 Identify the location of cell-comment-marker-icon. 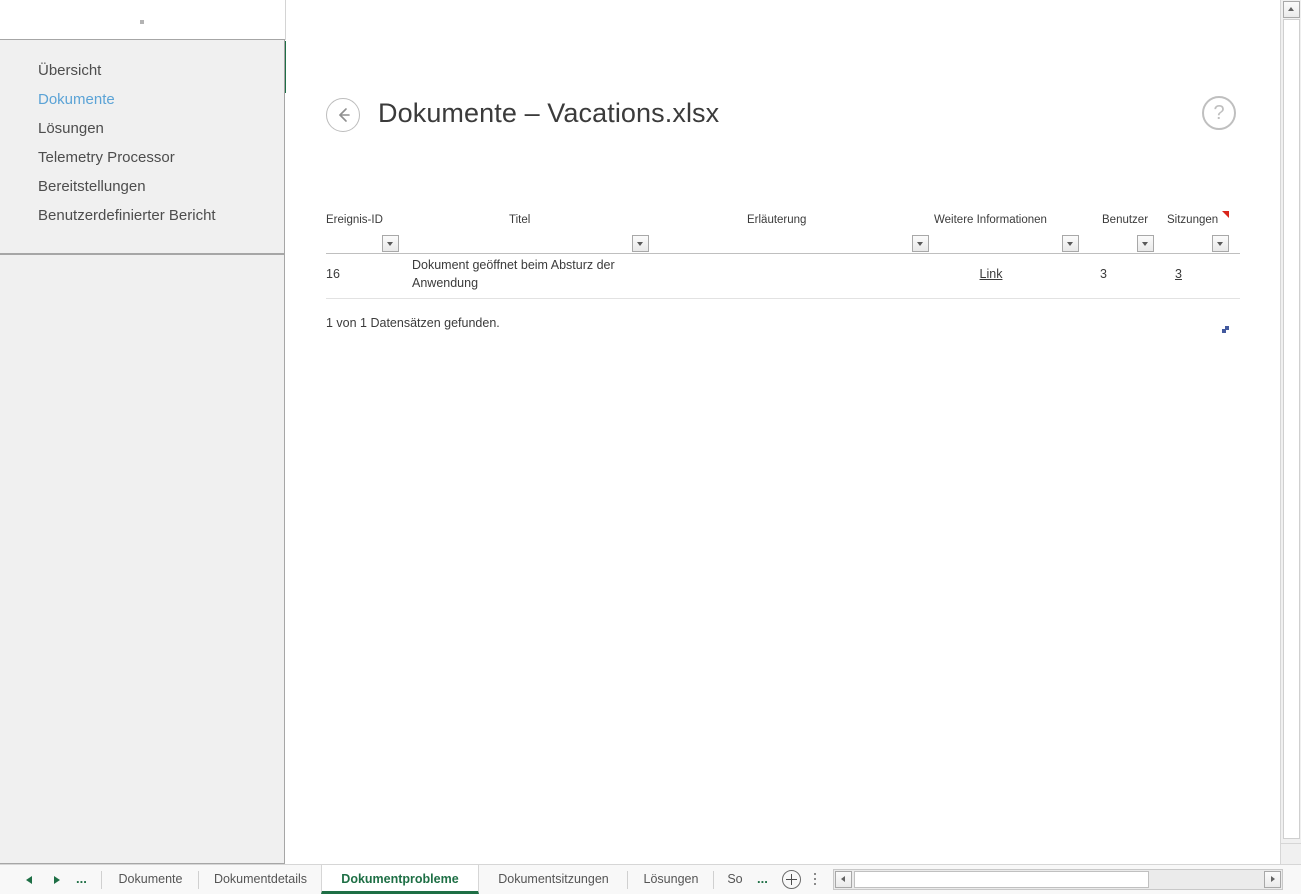
(1225, 214).